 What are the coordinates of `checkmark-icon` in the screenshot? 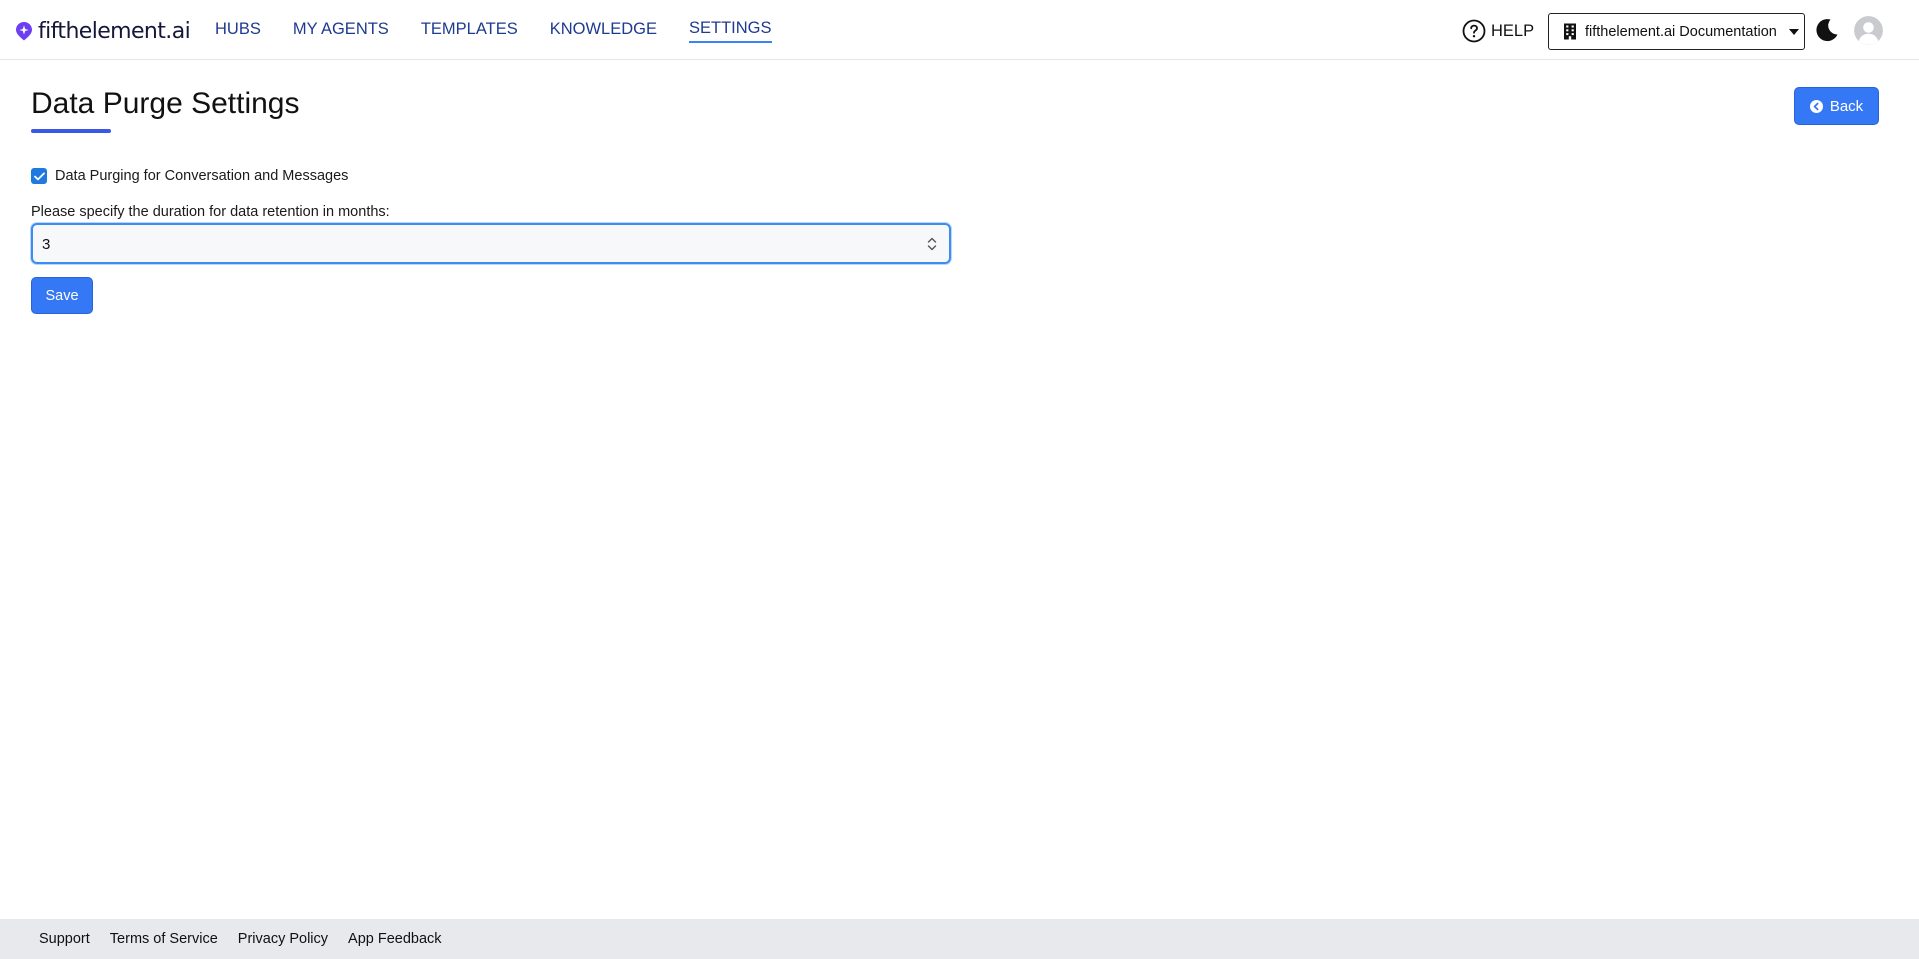 It's located at (39, 176).